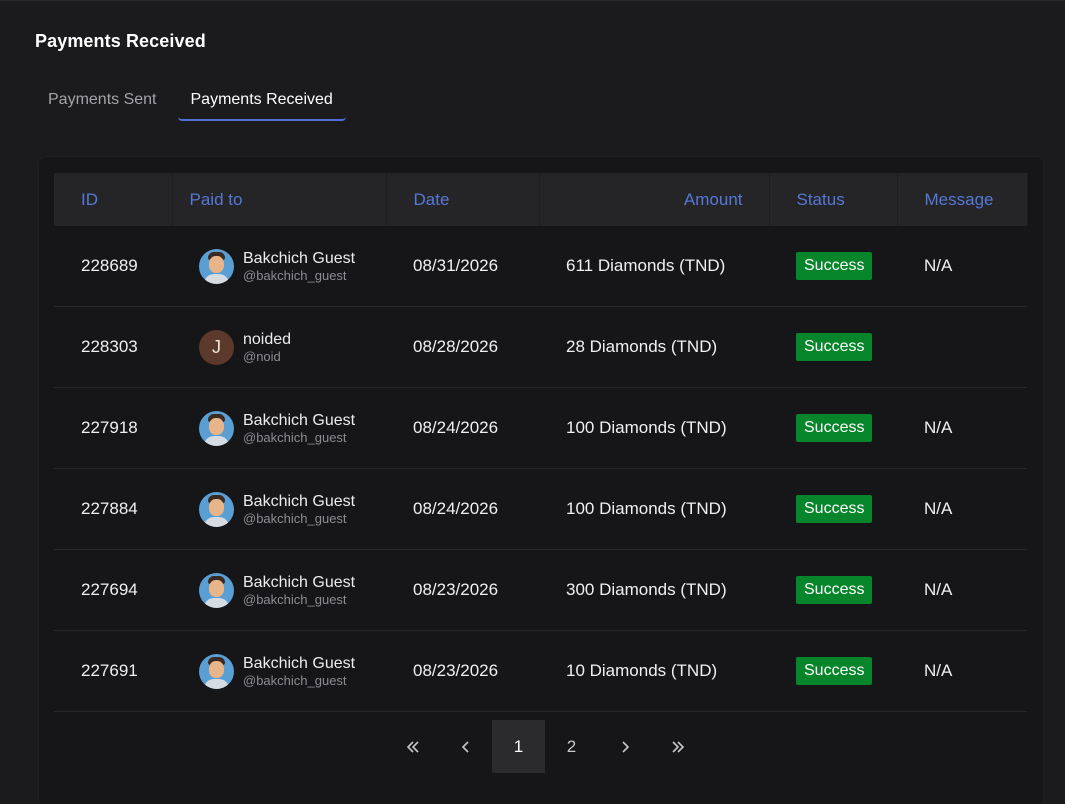  Describe the element at coordinates (462, 347) in the screenshot. I see `cell-date: 08/28/2026` at that location.